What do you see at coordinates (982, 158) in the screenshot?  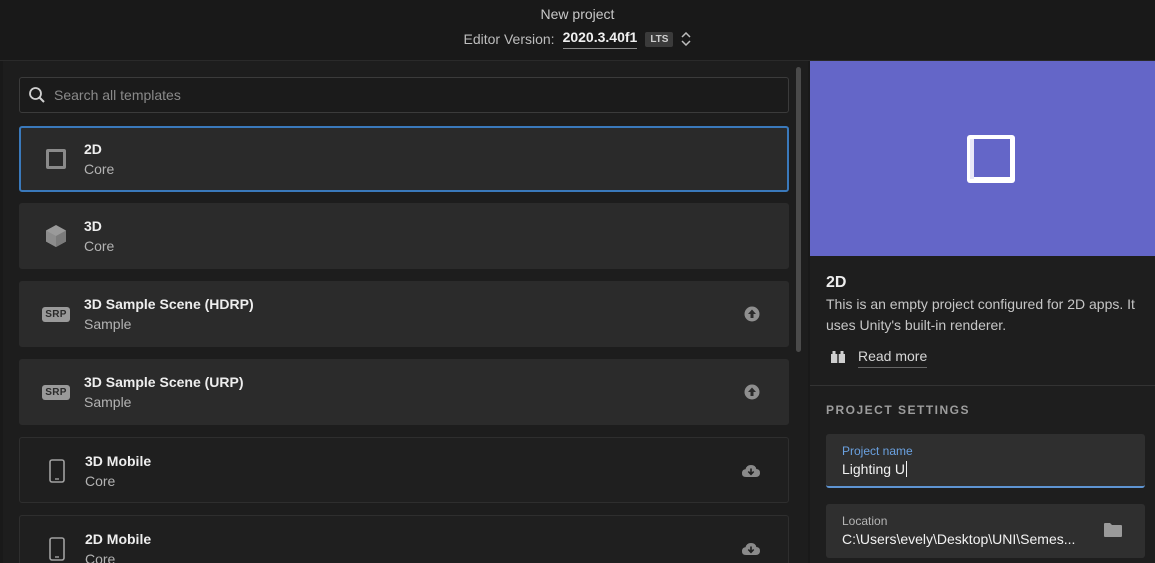 I see `template-preview-image` at bounding box center [982, 158].